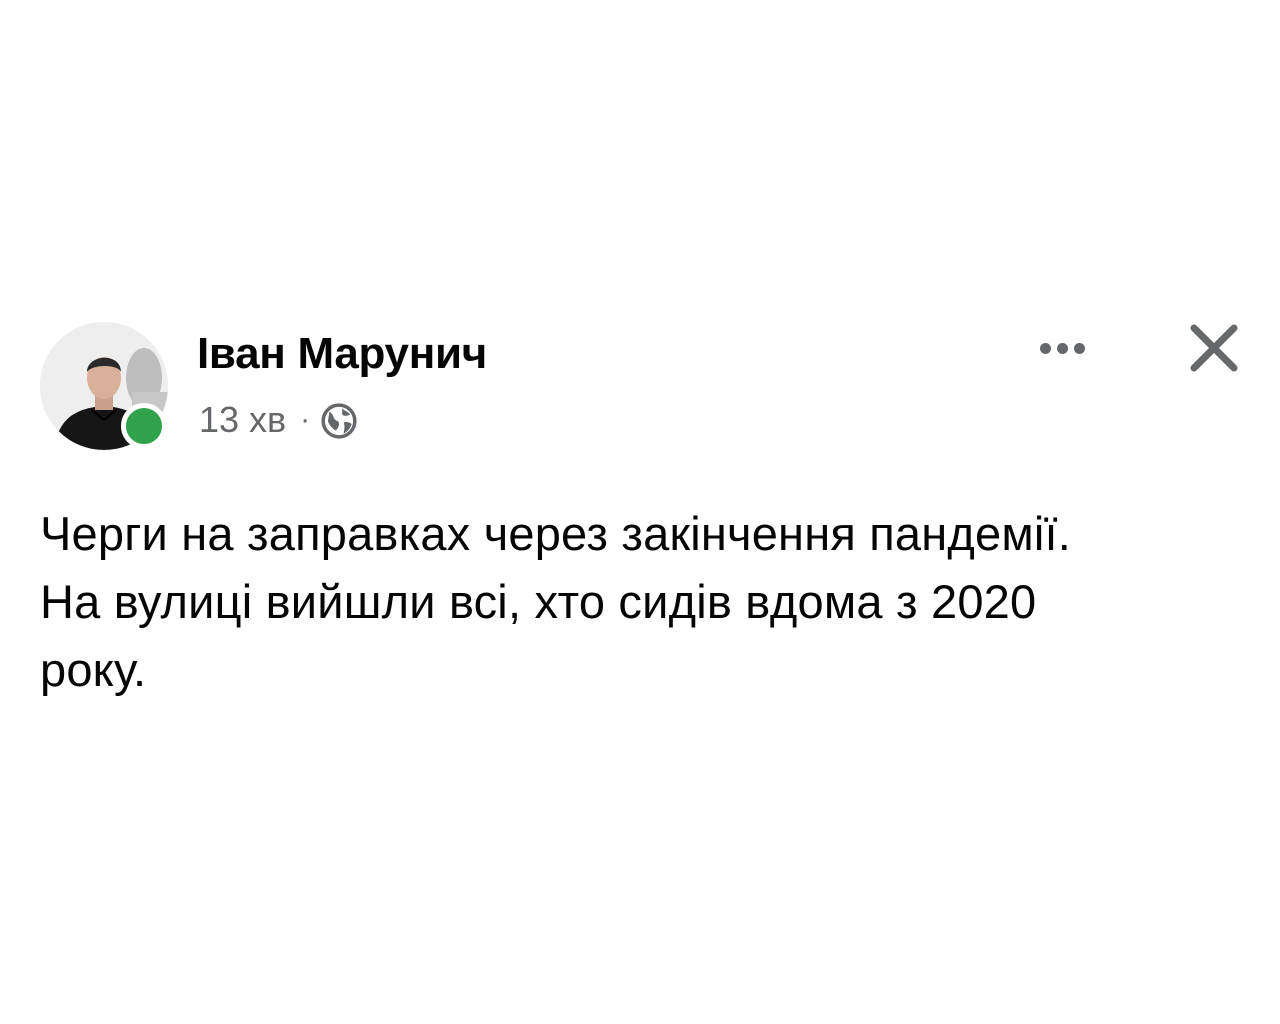 The height and width of the screenshot is (1024, 1280). I want to click on post-text-line: року., so click(93, 669).